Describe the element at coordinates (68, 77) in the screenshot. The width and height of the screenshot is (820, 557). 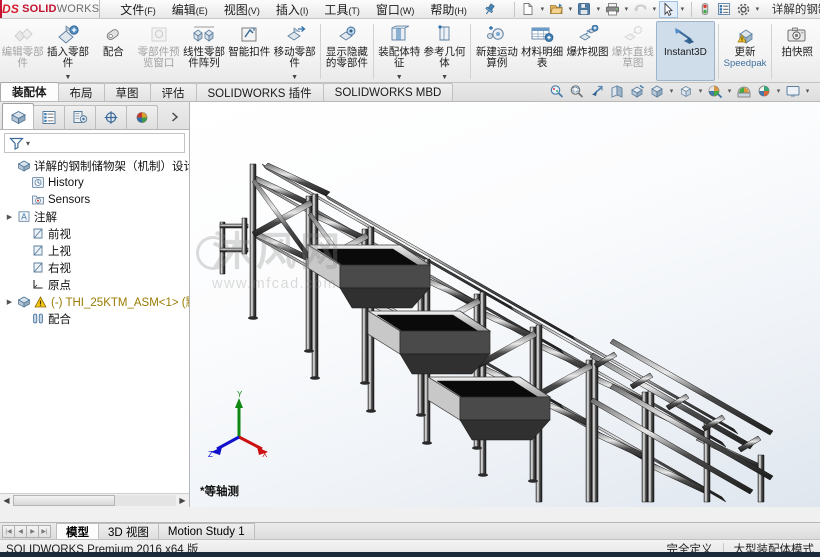
I see `insert-component-dropdown-icon: ▼` at that location.